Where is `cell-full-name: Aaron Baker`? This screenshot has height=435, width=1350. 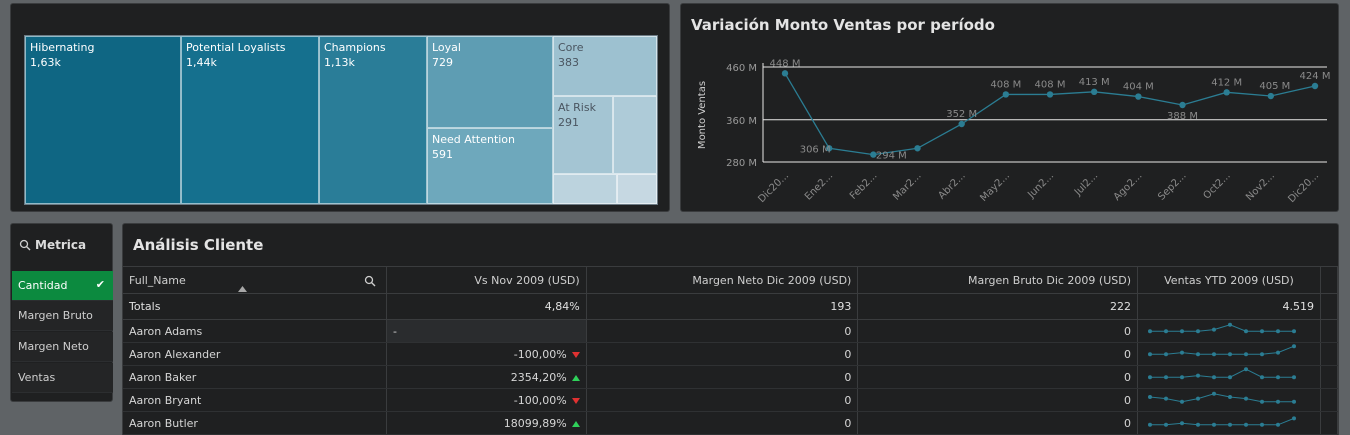 cell-full-name: Aaron Baker is located at coordinates (255, 377).